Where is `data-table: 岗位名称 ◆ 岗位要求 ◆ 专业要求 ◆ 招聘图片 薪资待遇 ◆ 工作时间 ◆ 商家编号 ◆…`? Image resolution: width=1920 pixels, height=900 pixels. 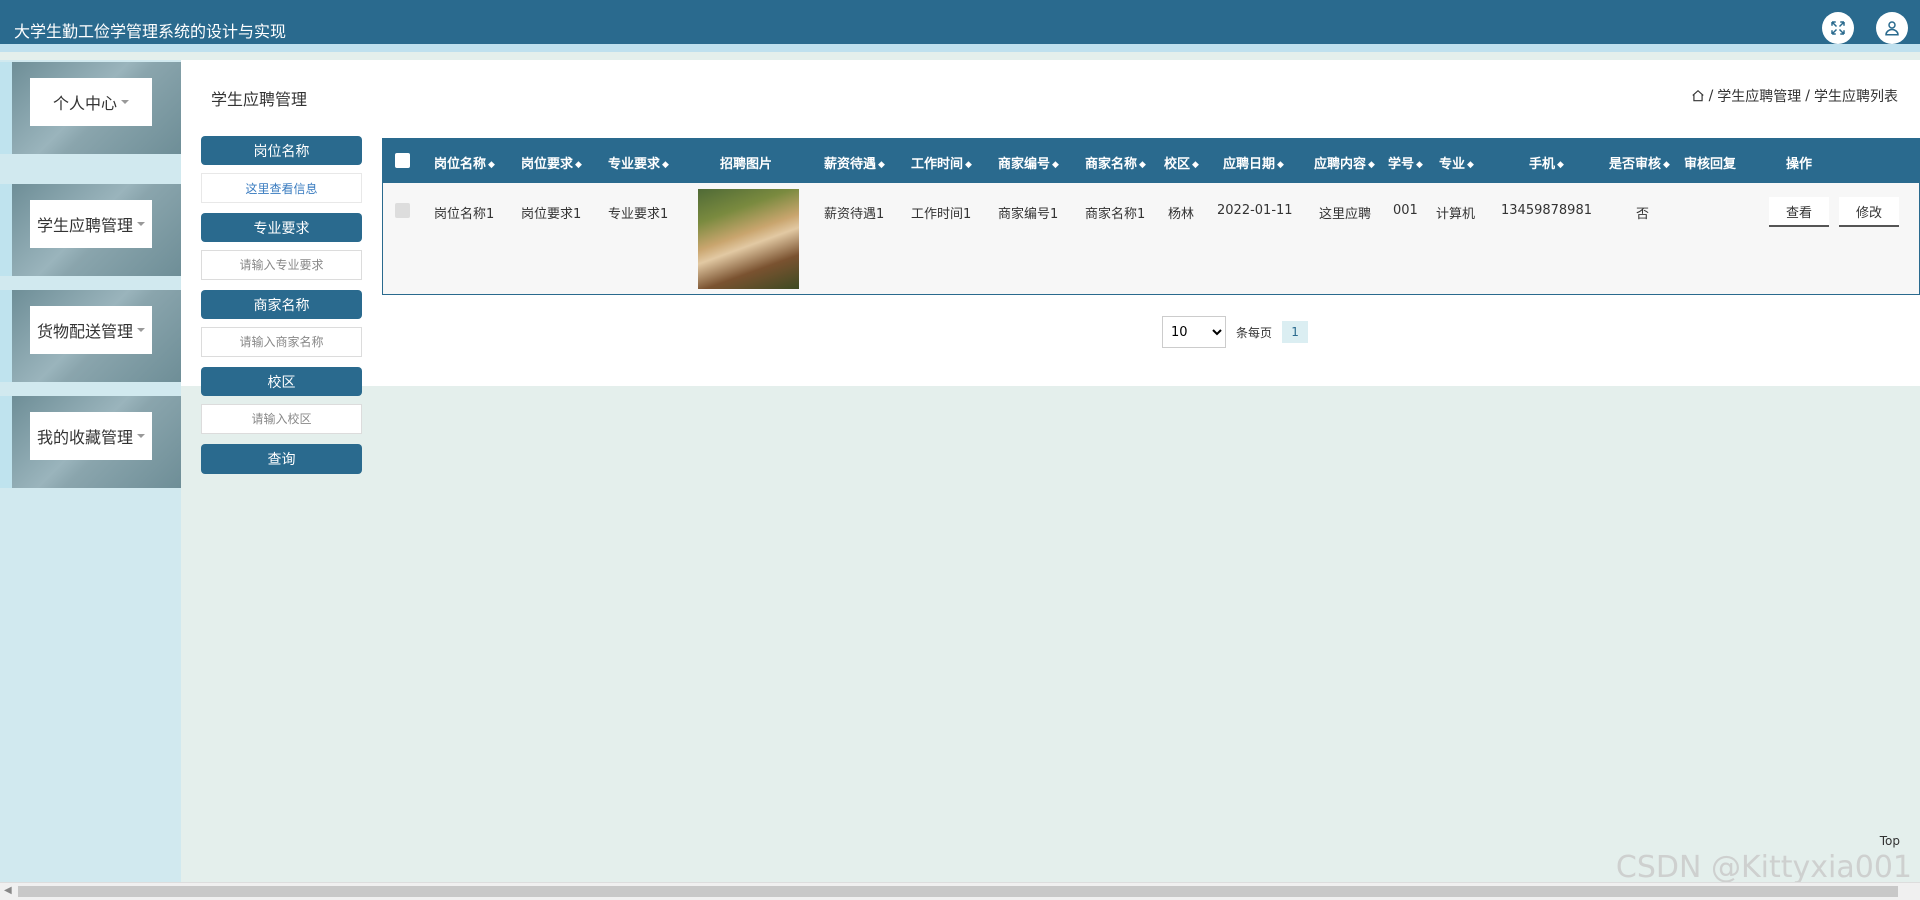 data-table: 岗位名称 ◆ 岗位要求 ◆ 专业要求 ◆ 招聘图片 薪资待遇 ◆ 工作时间 ◆ 商家编号 ◆… is located at coordinates (1151, 216).